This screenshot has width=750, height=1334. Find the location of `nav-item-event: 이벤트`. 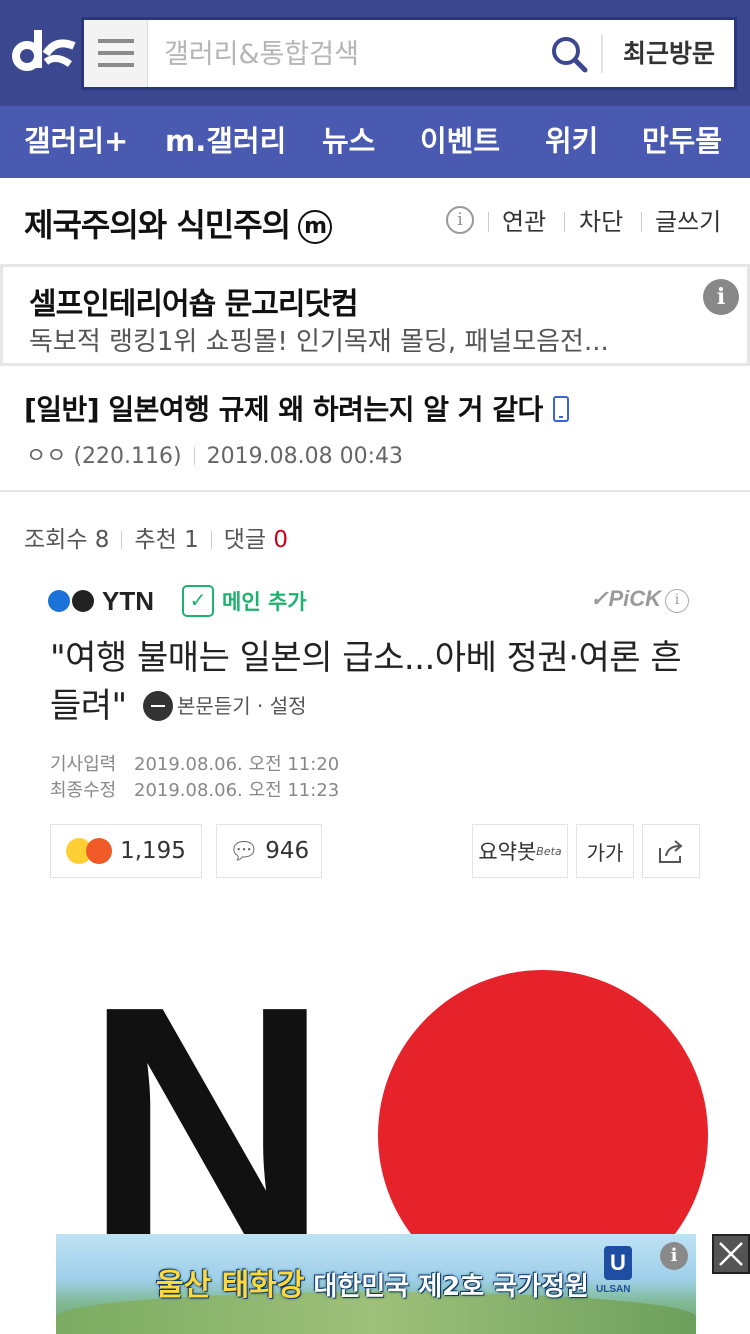

nav-item-event: 이벤트 is located at coordinates (460, 142).